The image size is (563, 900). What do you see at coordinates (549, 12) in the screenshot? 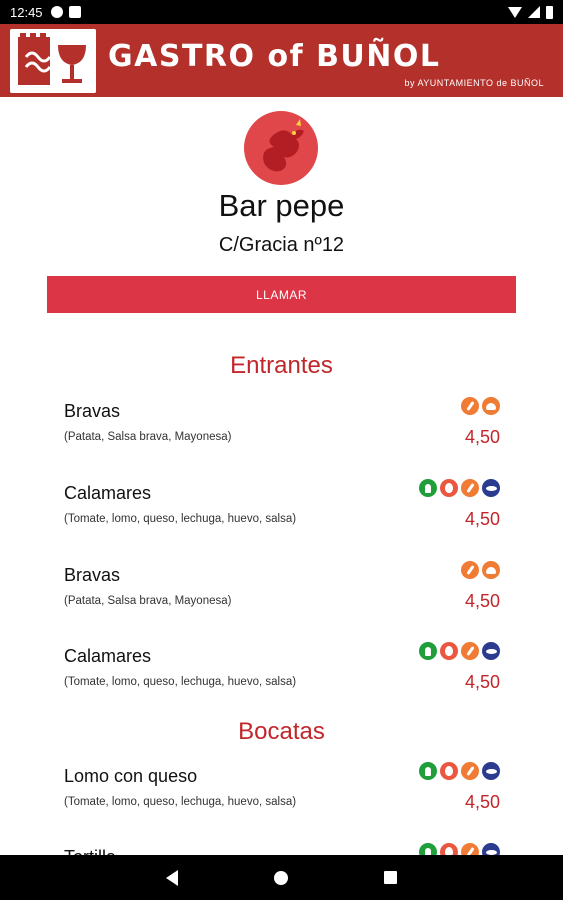
I see `battery-icon` at bounding box center [549, 12].